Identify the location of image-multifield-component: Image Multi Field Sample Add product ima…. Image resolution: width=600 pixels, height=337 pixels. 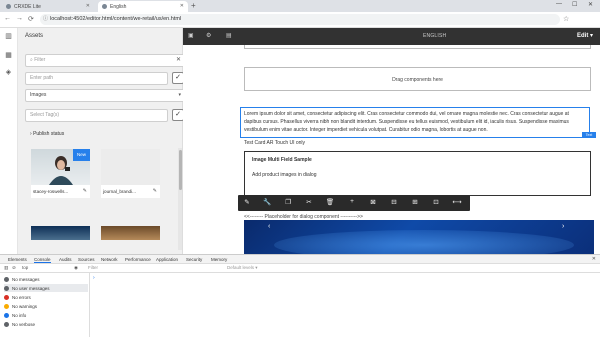
(417, 173).